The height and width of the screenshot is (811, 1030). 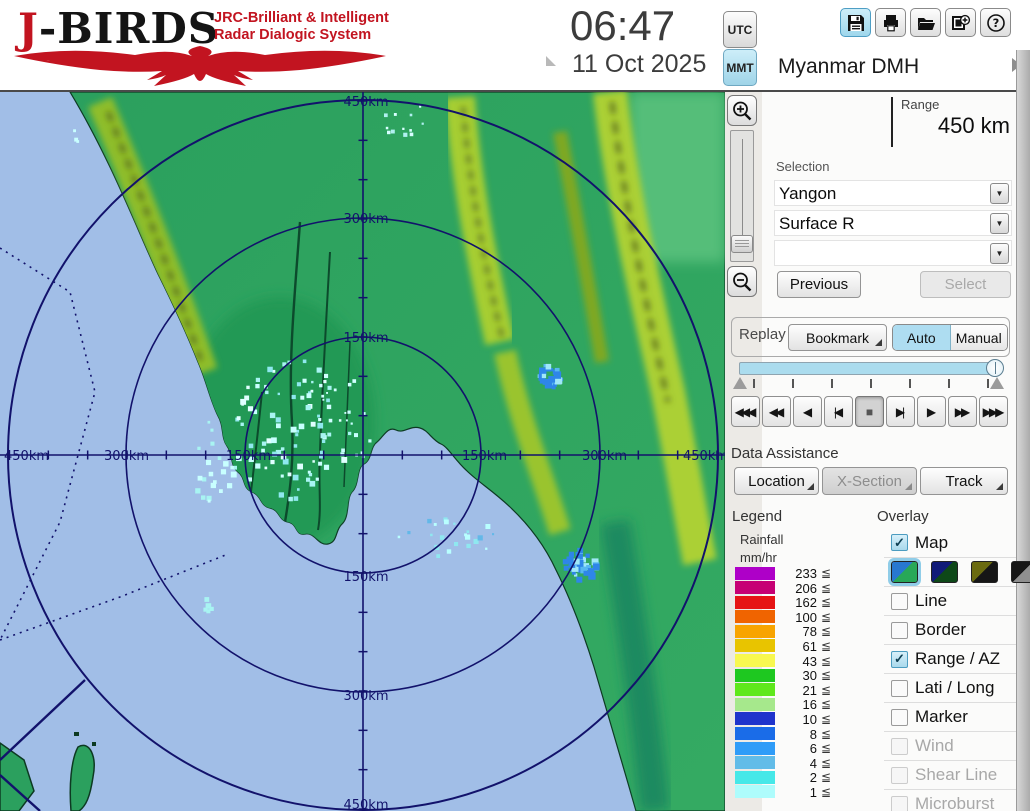 I want to click on overlay-row-range-az: ✓ Range / AZ, so click(x=950, y=658).